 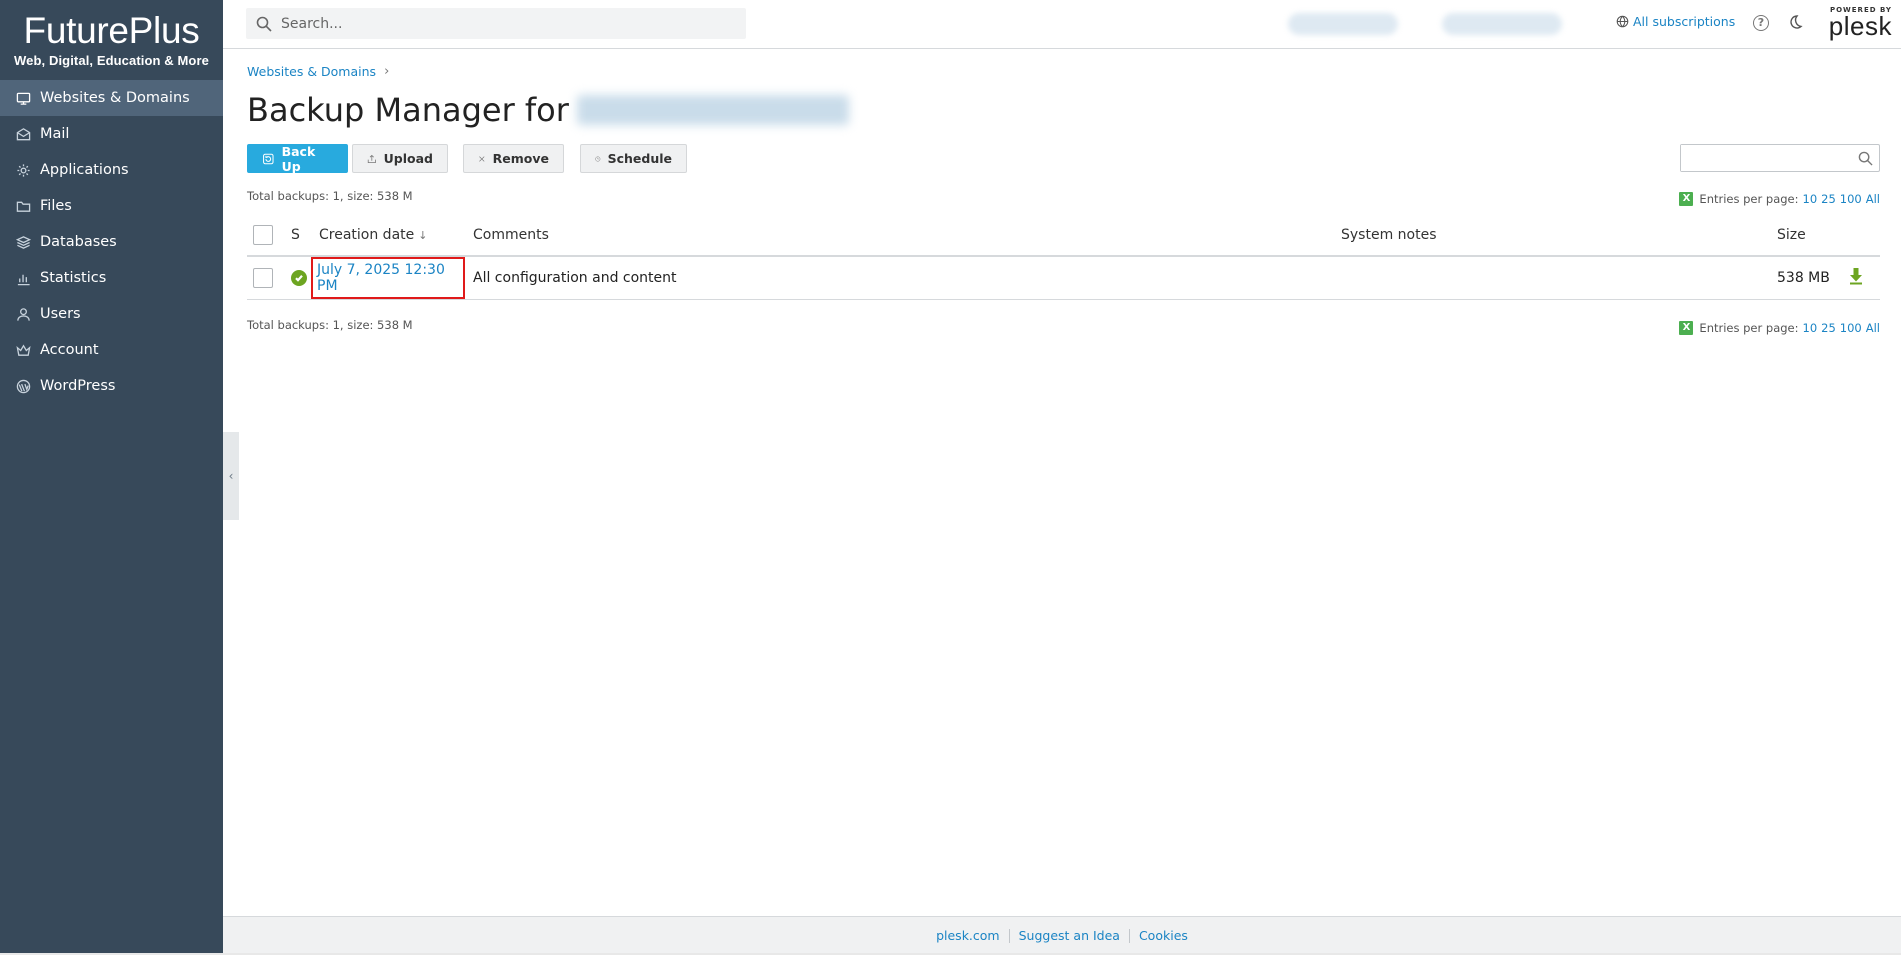 What do you see at coordinates (84, 170) in the screenshot?
I see `sidebar-item-label: Applications` at bounding box center [84, 170].